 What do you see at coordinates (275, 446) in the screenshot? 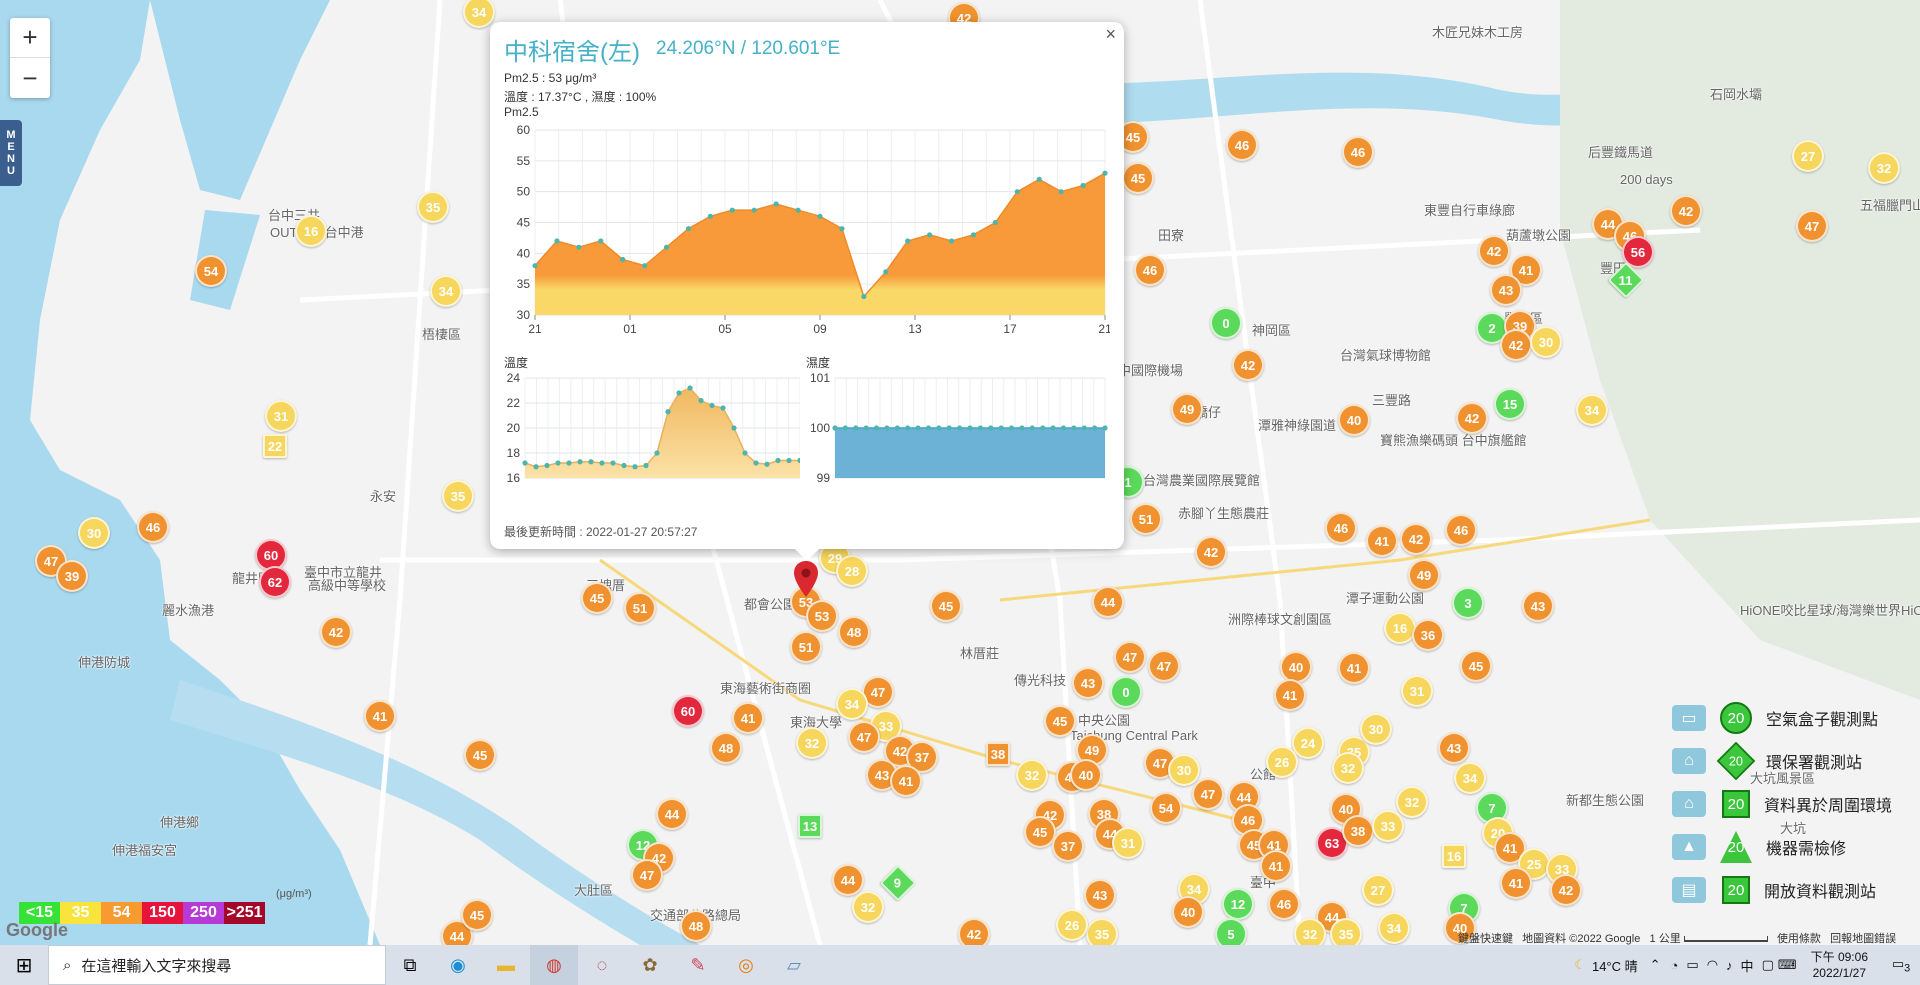
I see `station-marker: 22` at bounding box center [275, 446].